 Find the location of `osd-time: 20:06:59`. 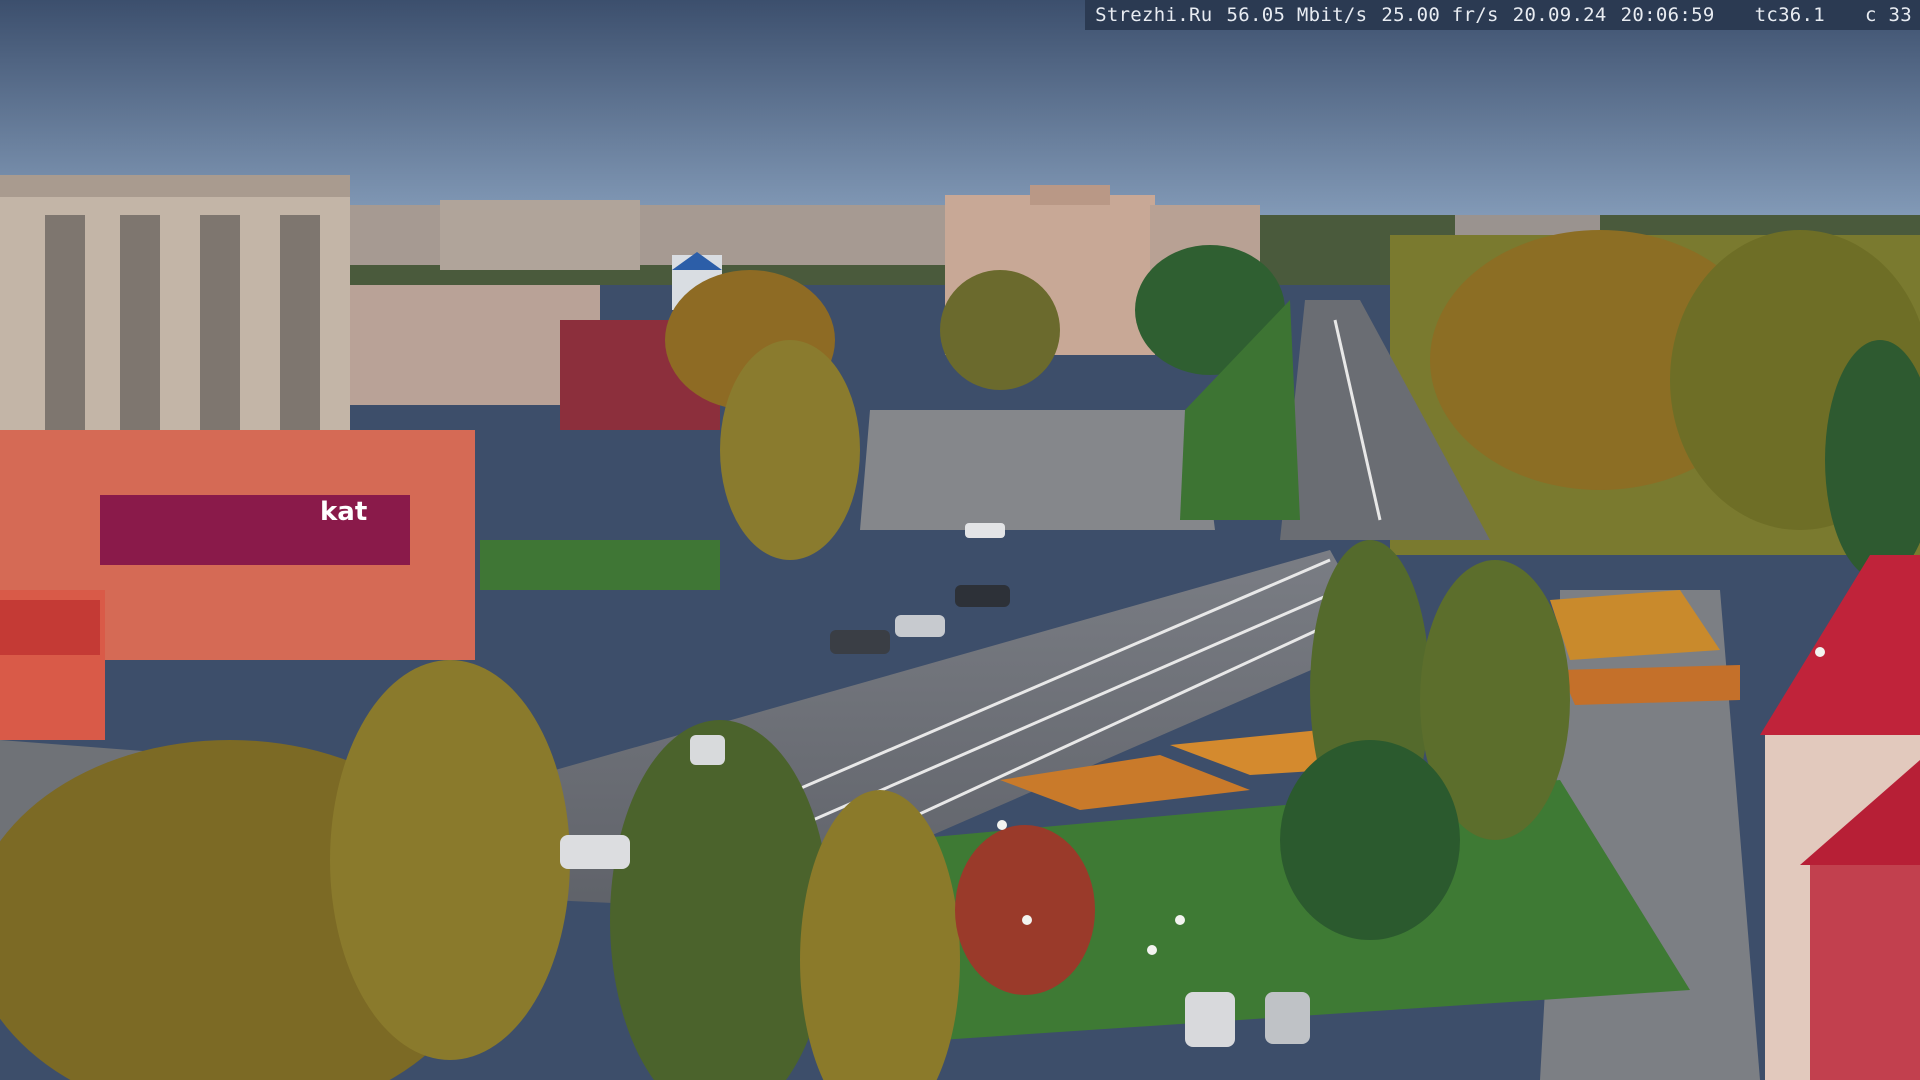

osd-time: 20:06:59 is located at coordinates (1667, 15).